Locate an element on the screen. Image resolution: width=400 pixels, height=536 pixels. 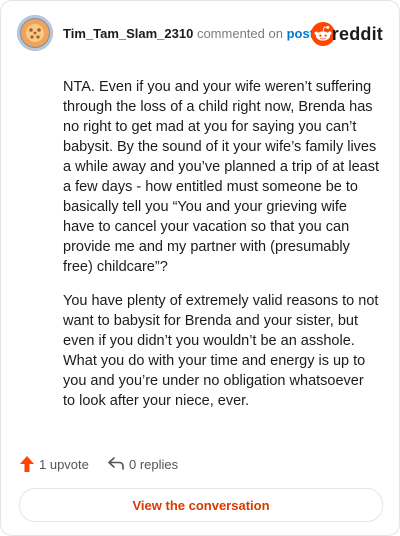
view-conversation-button: View the conversation is located at coordinates (201, 505).